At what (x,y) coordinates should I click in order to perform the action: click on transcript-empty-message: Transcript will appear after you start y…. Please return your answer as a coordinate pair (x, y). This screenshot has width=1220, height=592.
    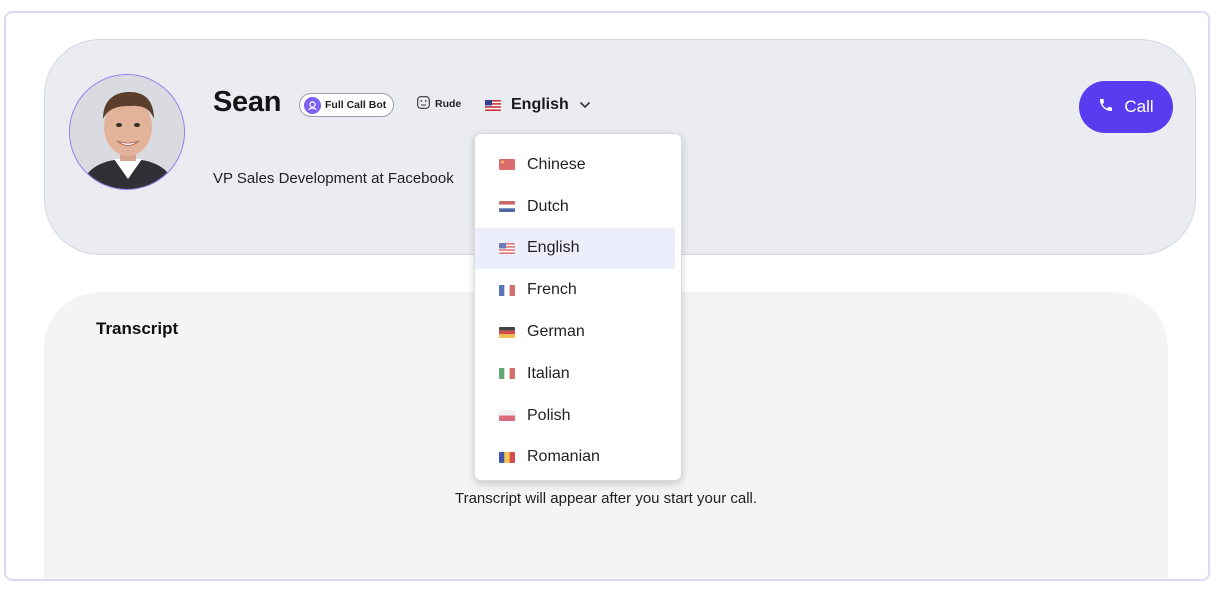
    Looking at the image, I should click on (606, 498).